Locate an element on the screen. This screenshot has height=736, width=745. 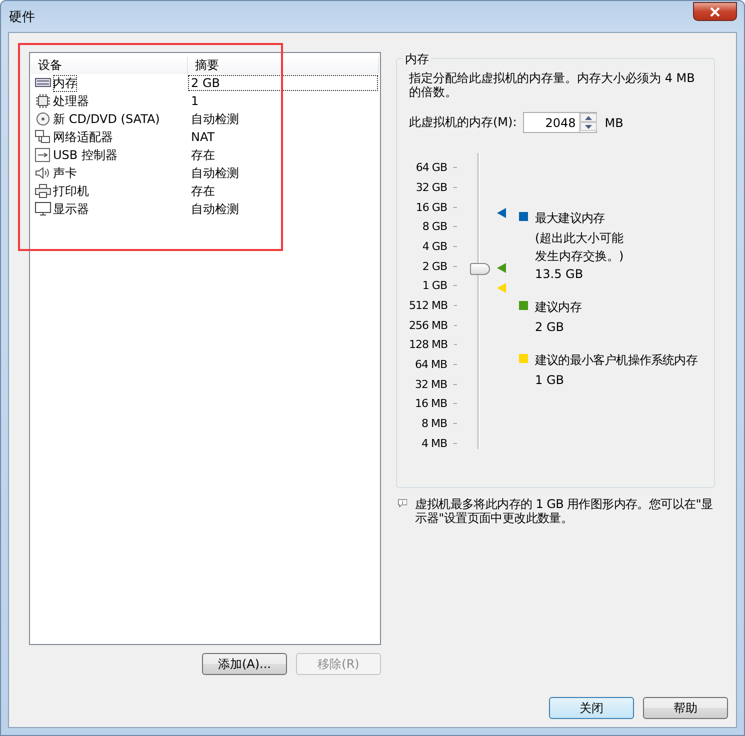
network-icon is located at coordinates (43, 137).